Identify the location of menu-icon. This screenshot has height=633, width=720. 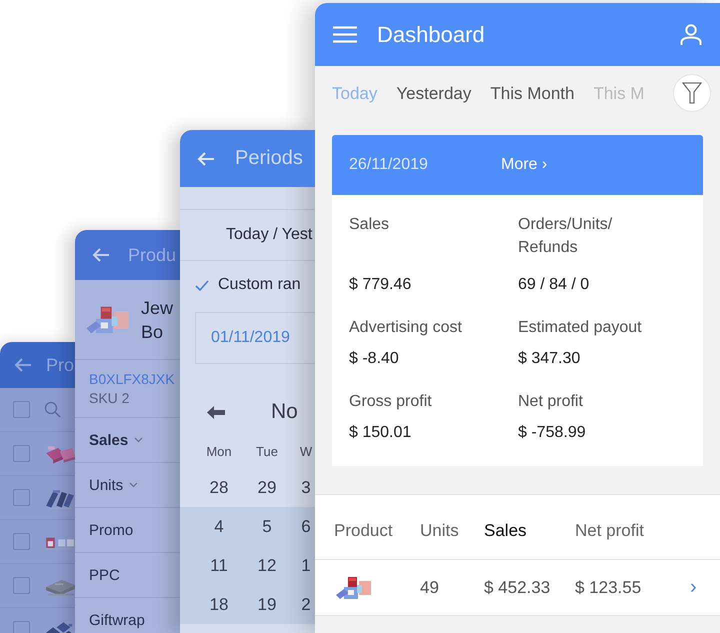
(345, 34).